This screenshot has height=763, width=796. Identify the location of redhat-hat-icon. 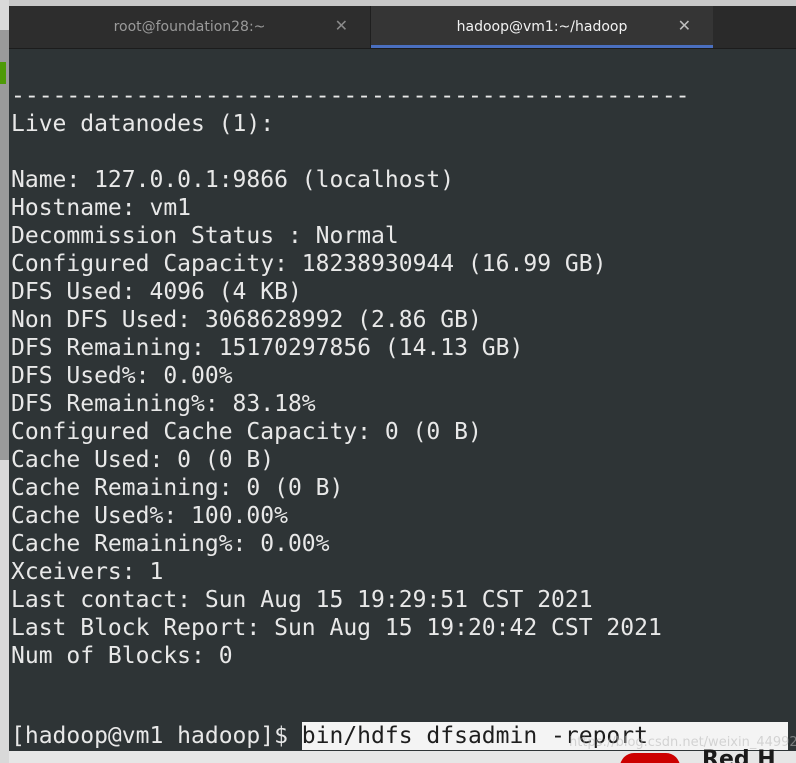
(650, 758).